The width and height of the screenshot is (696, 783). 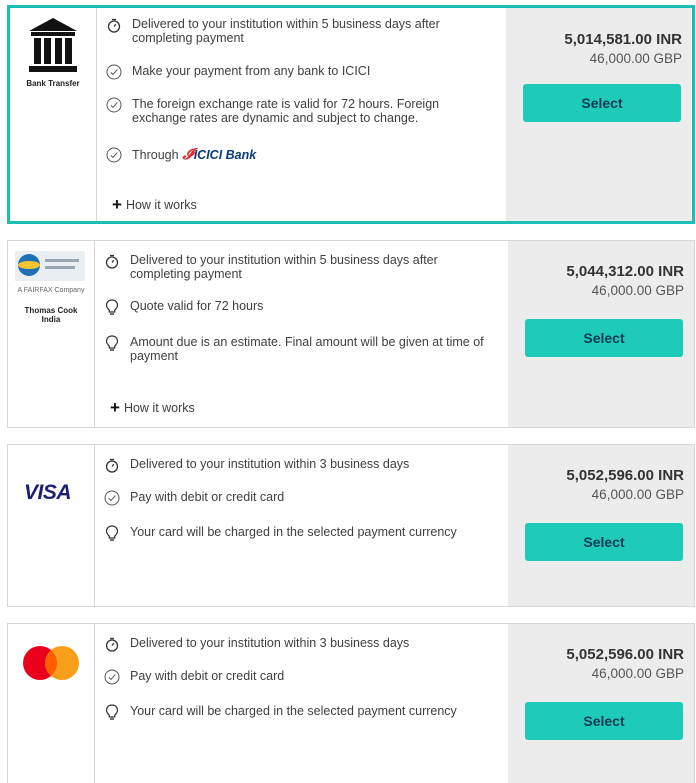 What do you see at coordinates (225, 155) in the screenshot?
I see `icici-brand-text: ICICI Bank` at bounding box center [225, 155].